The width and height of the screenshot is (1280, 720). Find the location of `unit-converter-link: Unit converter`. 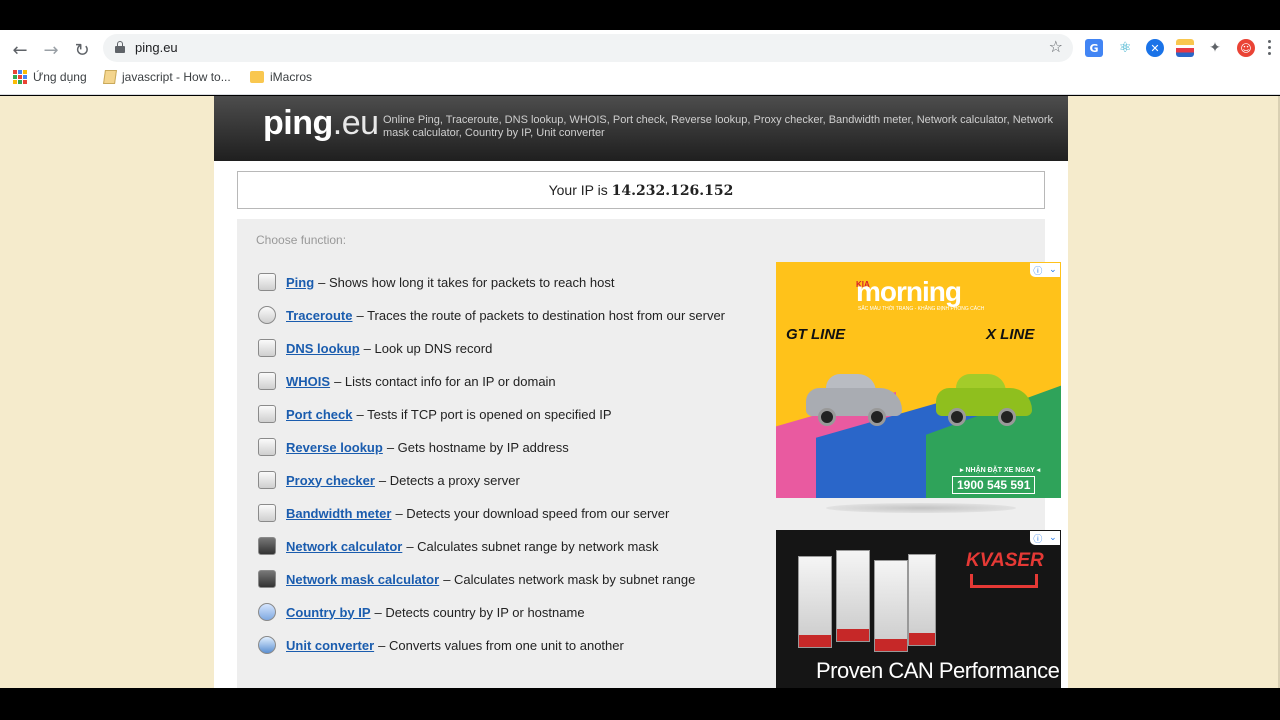

unit-converter-link: Unit converter is located at coordinates (330, 645).